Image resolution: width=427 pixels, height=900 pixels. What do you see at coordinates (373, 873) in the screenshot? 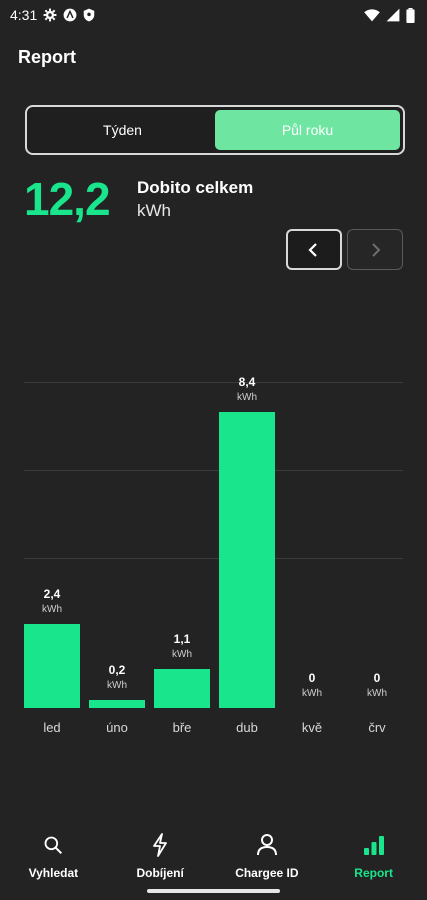
I see `nav-report-label: Report` at bounding box center [373, 873].